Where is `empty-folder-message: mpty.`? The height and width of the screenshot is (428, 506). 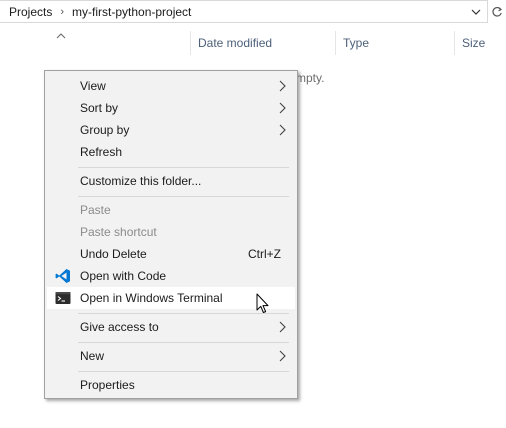
empty-folder-message: mpty. is located at coordinates (310, 78).